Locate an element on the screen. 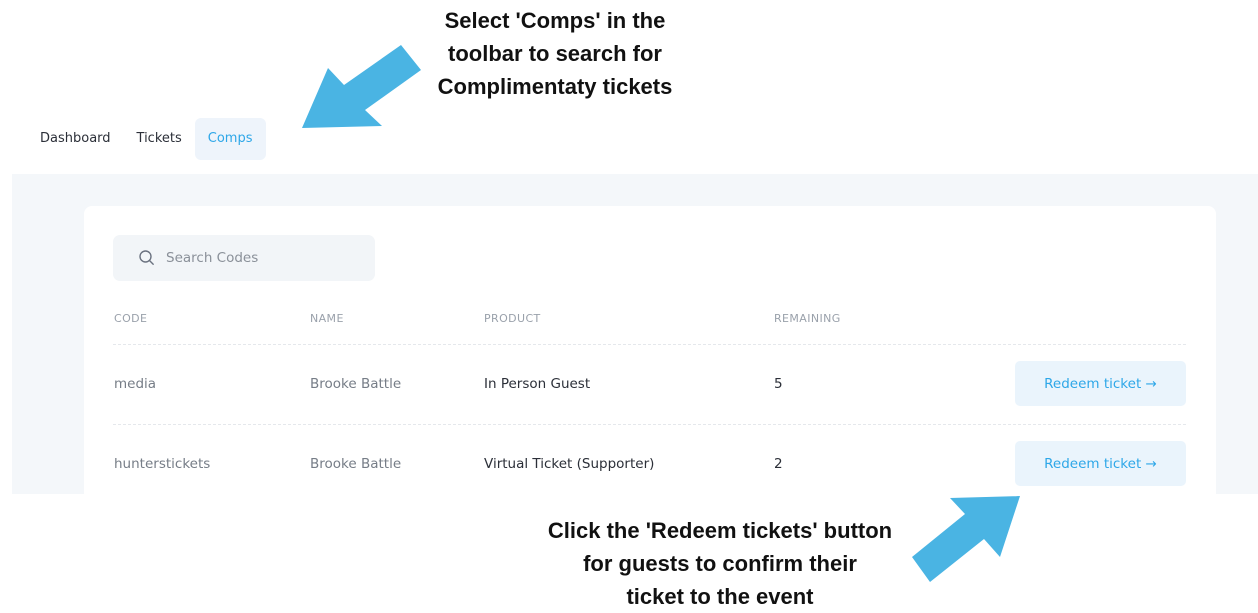 This screenshot has height=613, width=1258. callout-line: for guests to confirm their is located at coordinates (720, 563).